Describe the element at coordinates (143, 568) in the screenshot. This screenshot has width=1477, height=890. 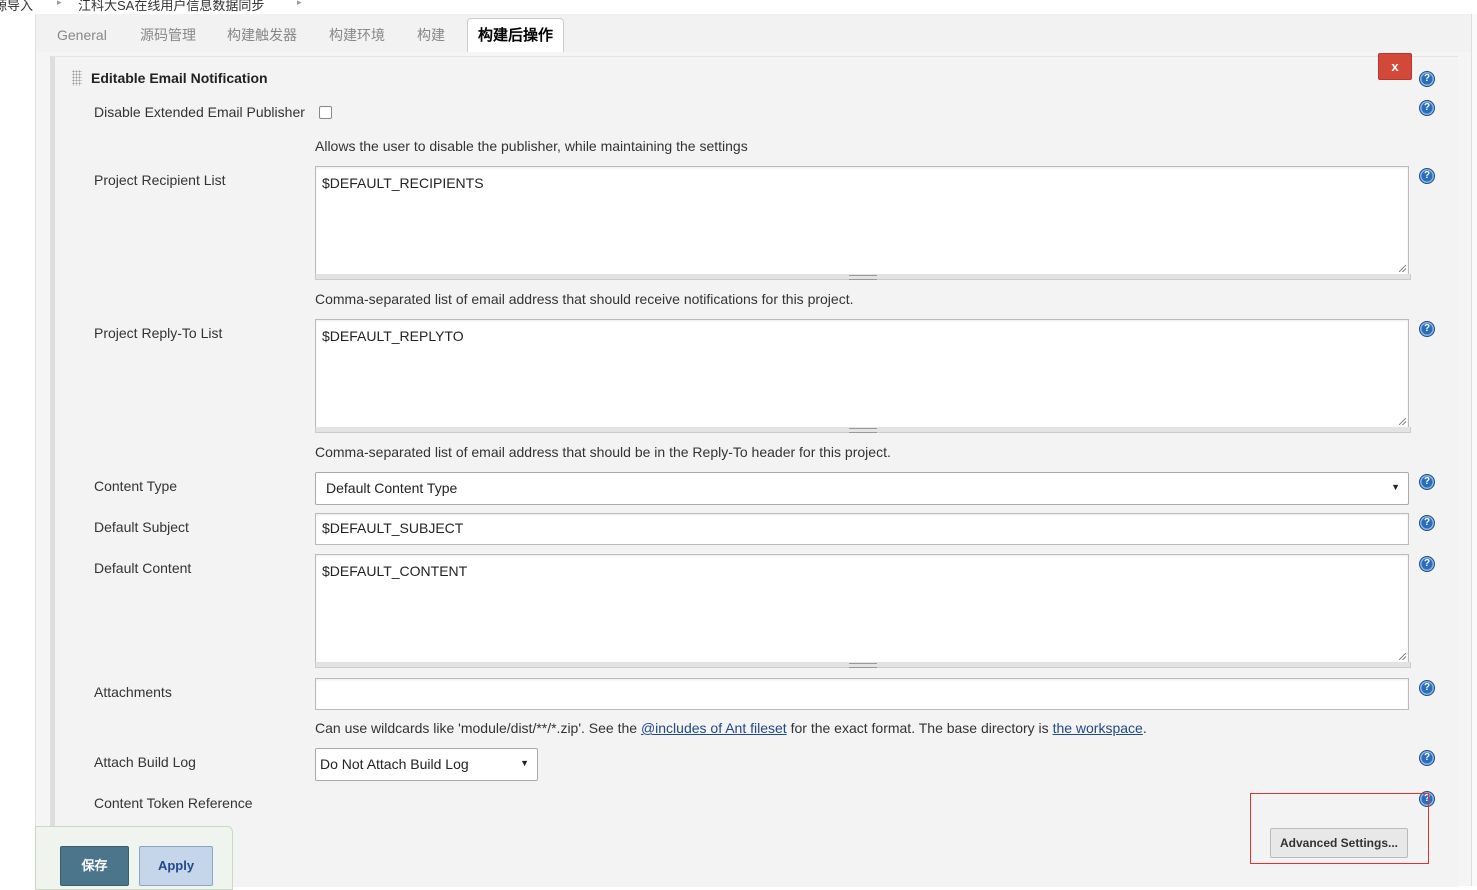
I see `default-content-label: Default Content` at that location.